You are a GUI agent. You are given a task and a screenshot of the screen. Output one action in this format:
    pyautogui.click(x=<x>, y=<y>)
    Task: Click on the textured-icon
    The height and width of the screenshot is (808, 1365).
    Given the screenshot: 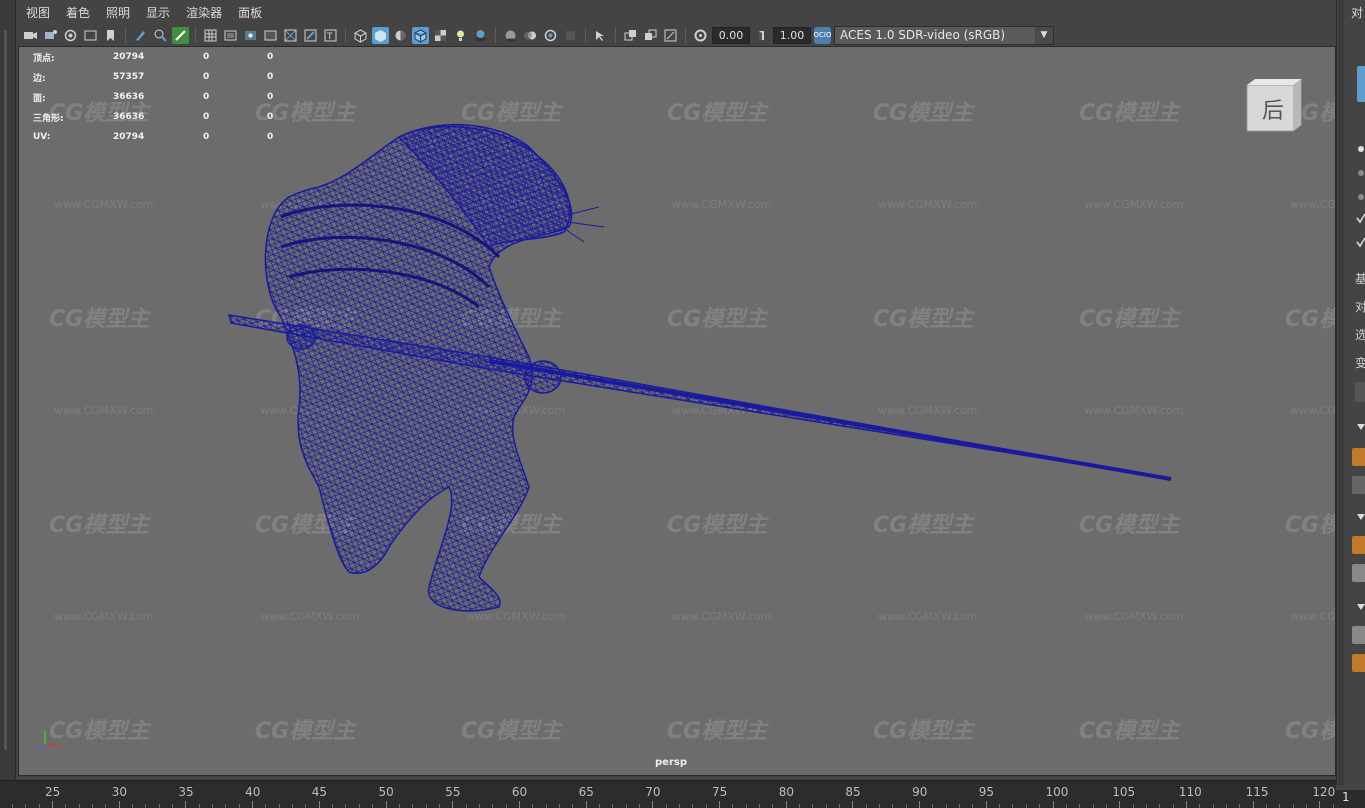 What is the action you would take?
    pyautogui.click(x=440, y=35)
    